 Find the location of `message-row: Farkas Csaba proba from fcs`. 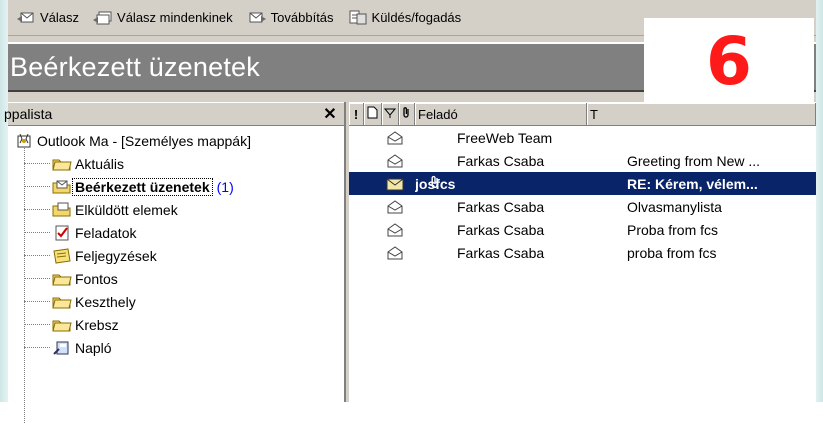

message-row: Farkas Csaba proba from fcs is located at coordinates (582, 252).